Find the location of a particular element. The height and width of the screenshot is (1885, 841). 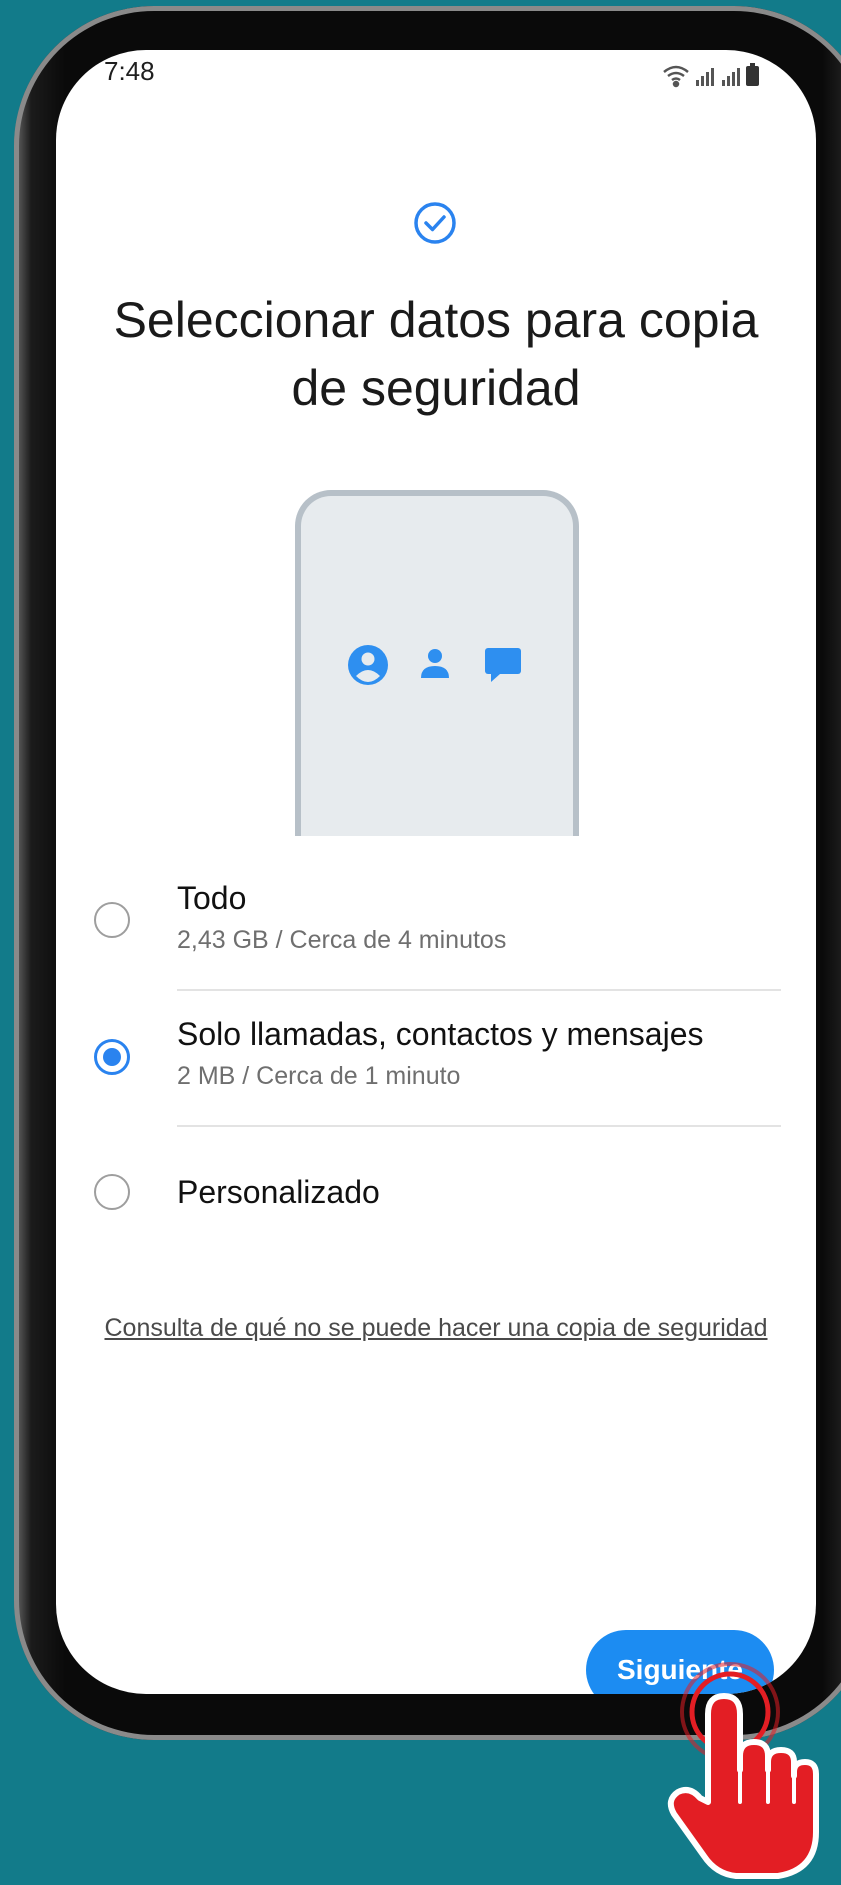

option-custom-title: Personalizado is located at coordinates (278, 1192).